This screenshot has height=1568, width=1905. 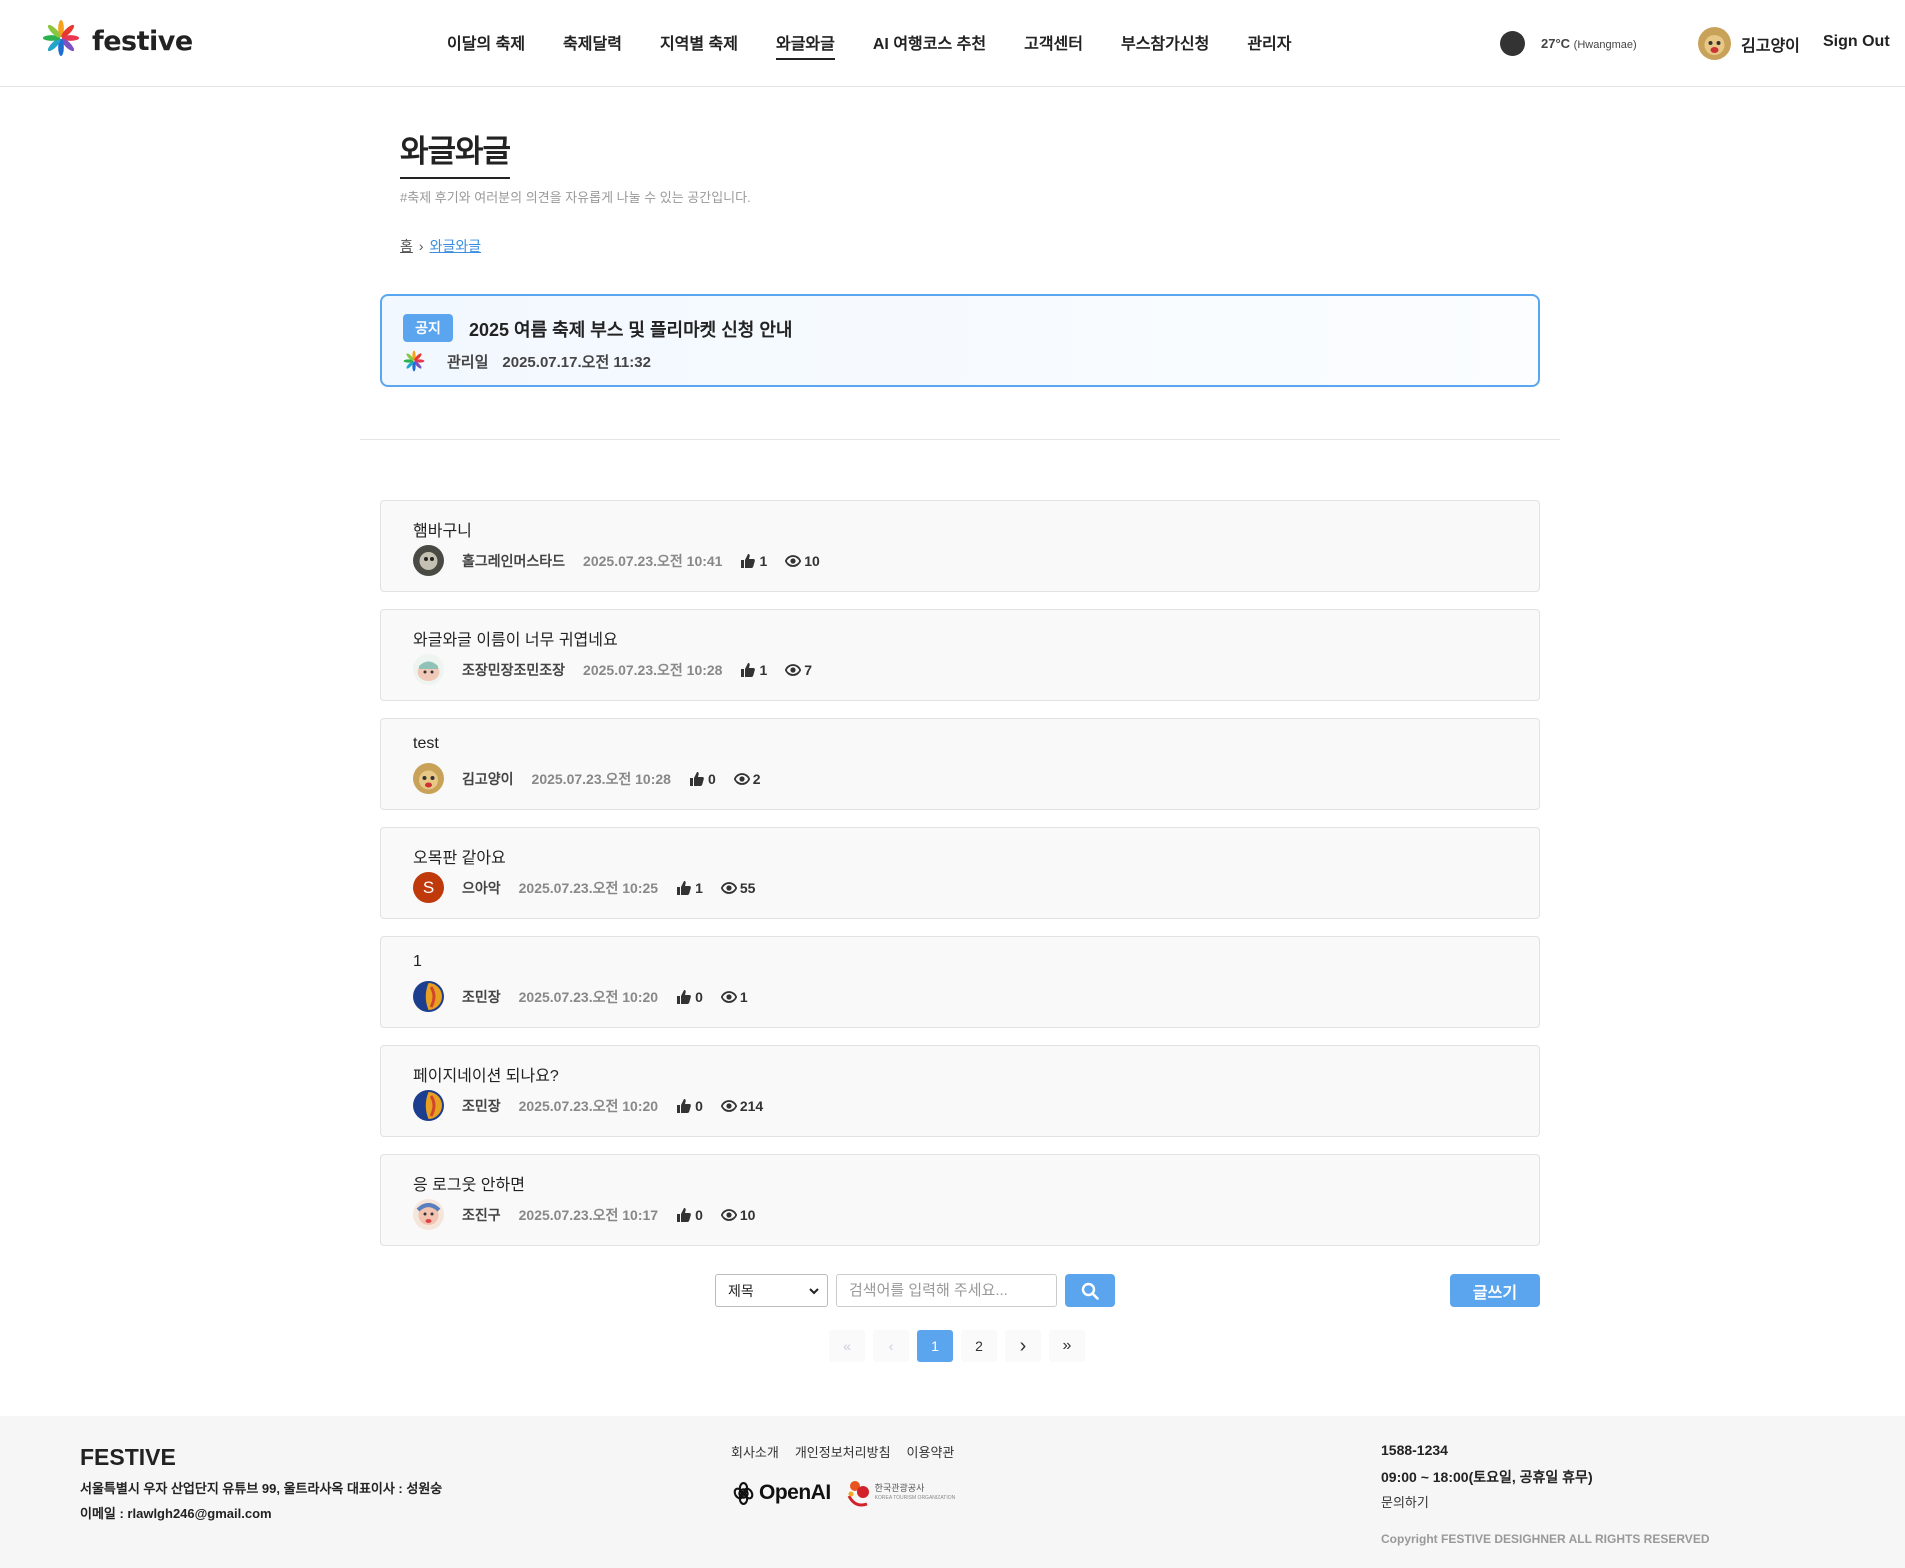 I want to click on author-avatar: S, so click(x=428, y=887).